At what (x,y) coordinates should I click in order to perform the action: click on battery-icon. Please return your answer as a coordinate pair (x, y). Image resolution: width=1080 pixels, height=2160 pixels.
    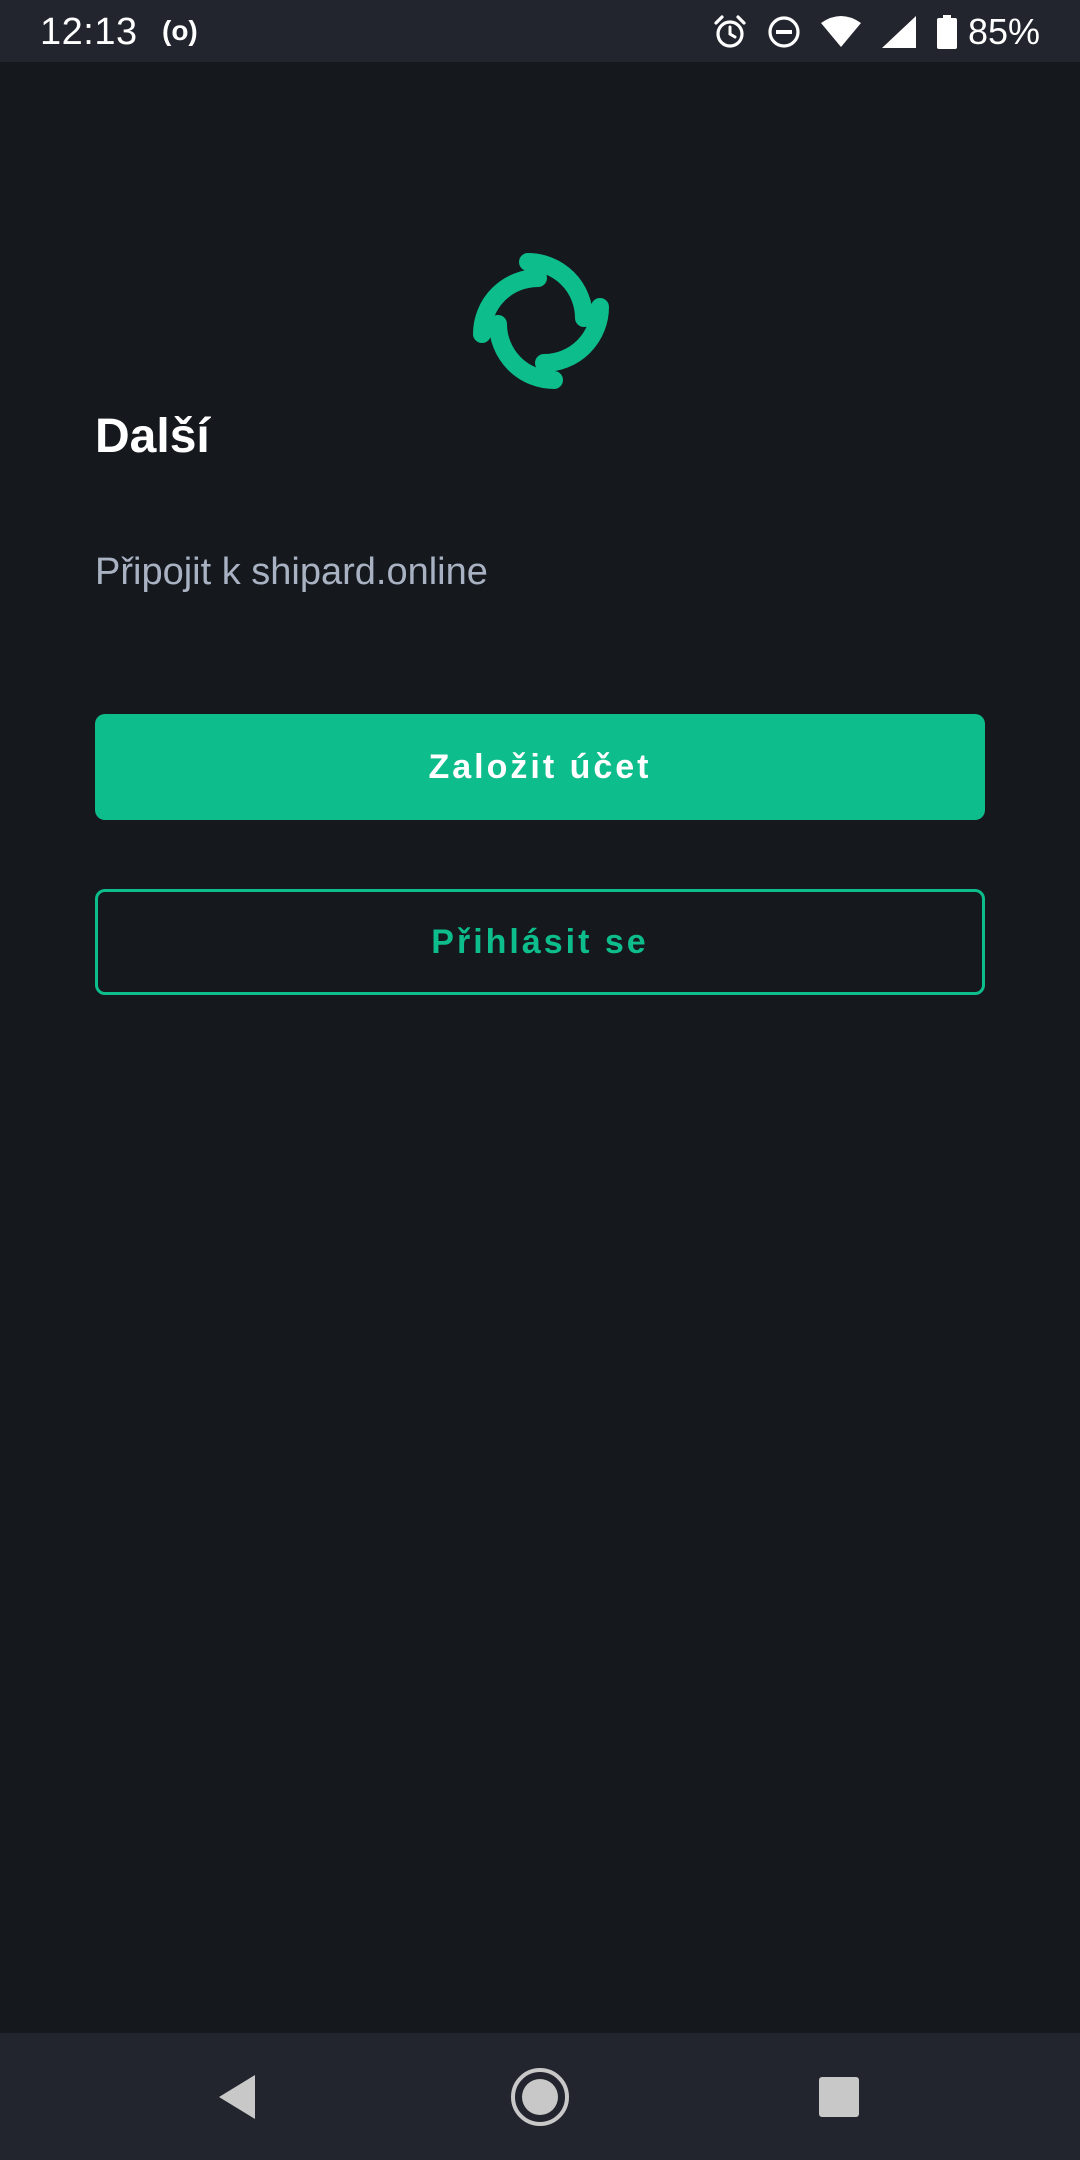
    Looking at the image, I should click on (946, 32).